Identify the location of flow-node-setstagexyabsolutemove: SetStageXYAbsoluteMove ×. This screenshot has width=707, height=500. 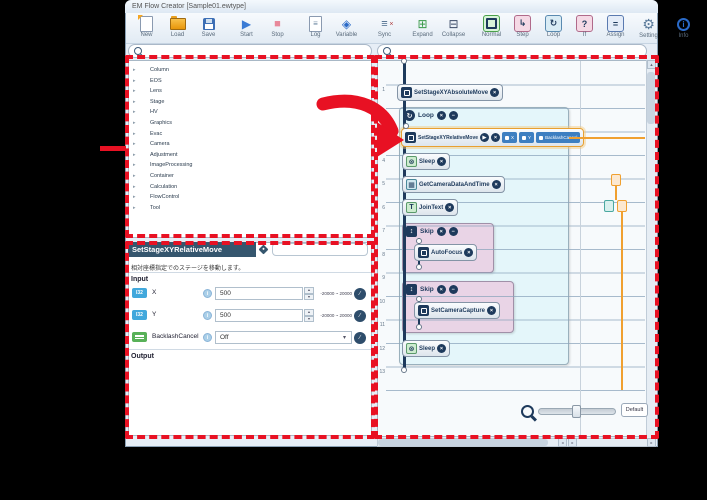
(450, 92).